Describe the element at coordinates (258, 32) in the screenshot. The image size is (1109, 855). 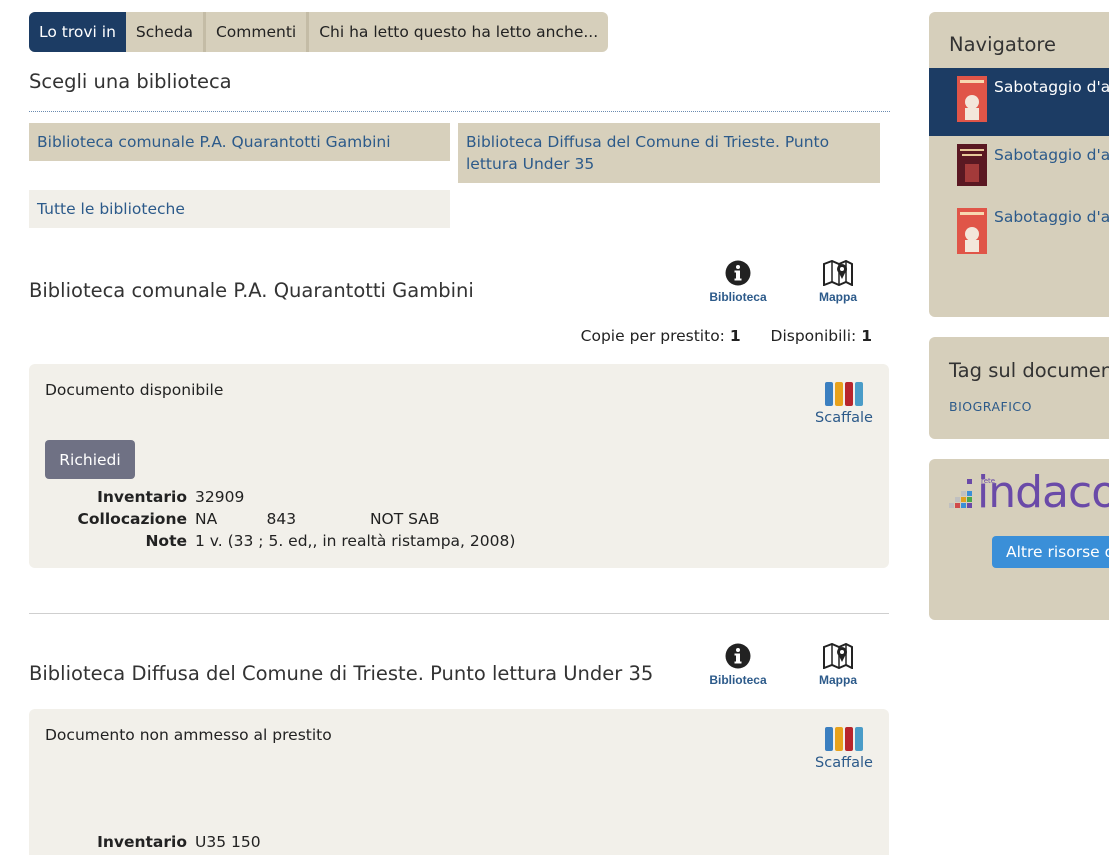
I see `tab-commenti: Commenti` at that location.